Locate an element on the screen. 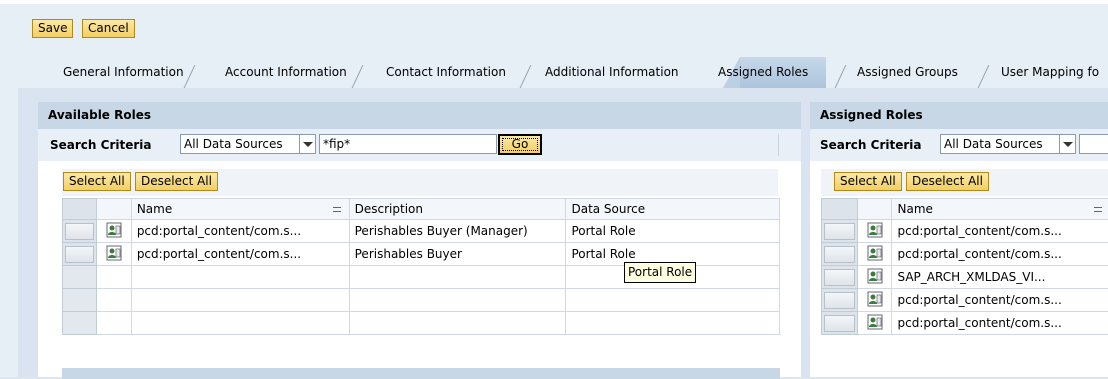 This screenshot has width=1108, height=379. top-strip is located at coordinates (554, 2).